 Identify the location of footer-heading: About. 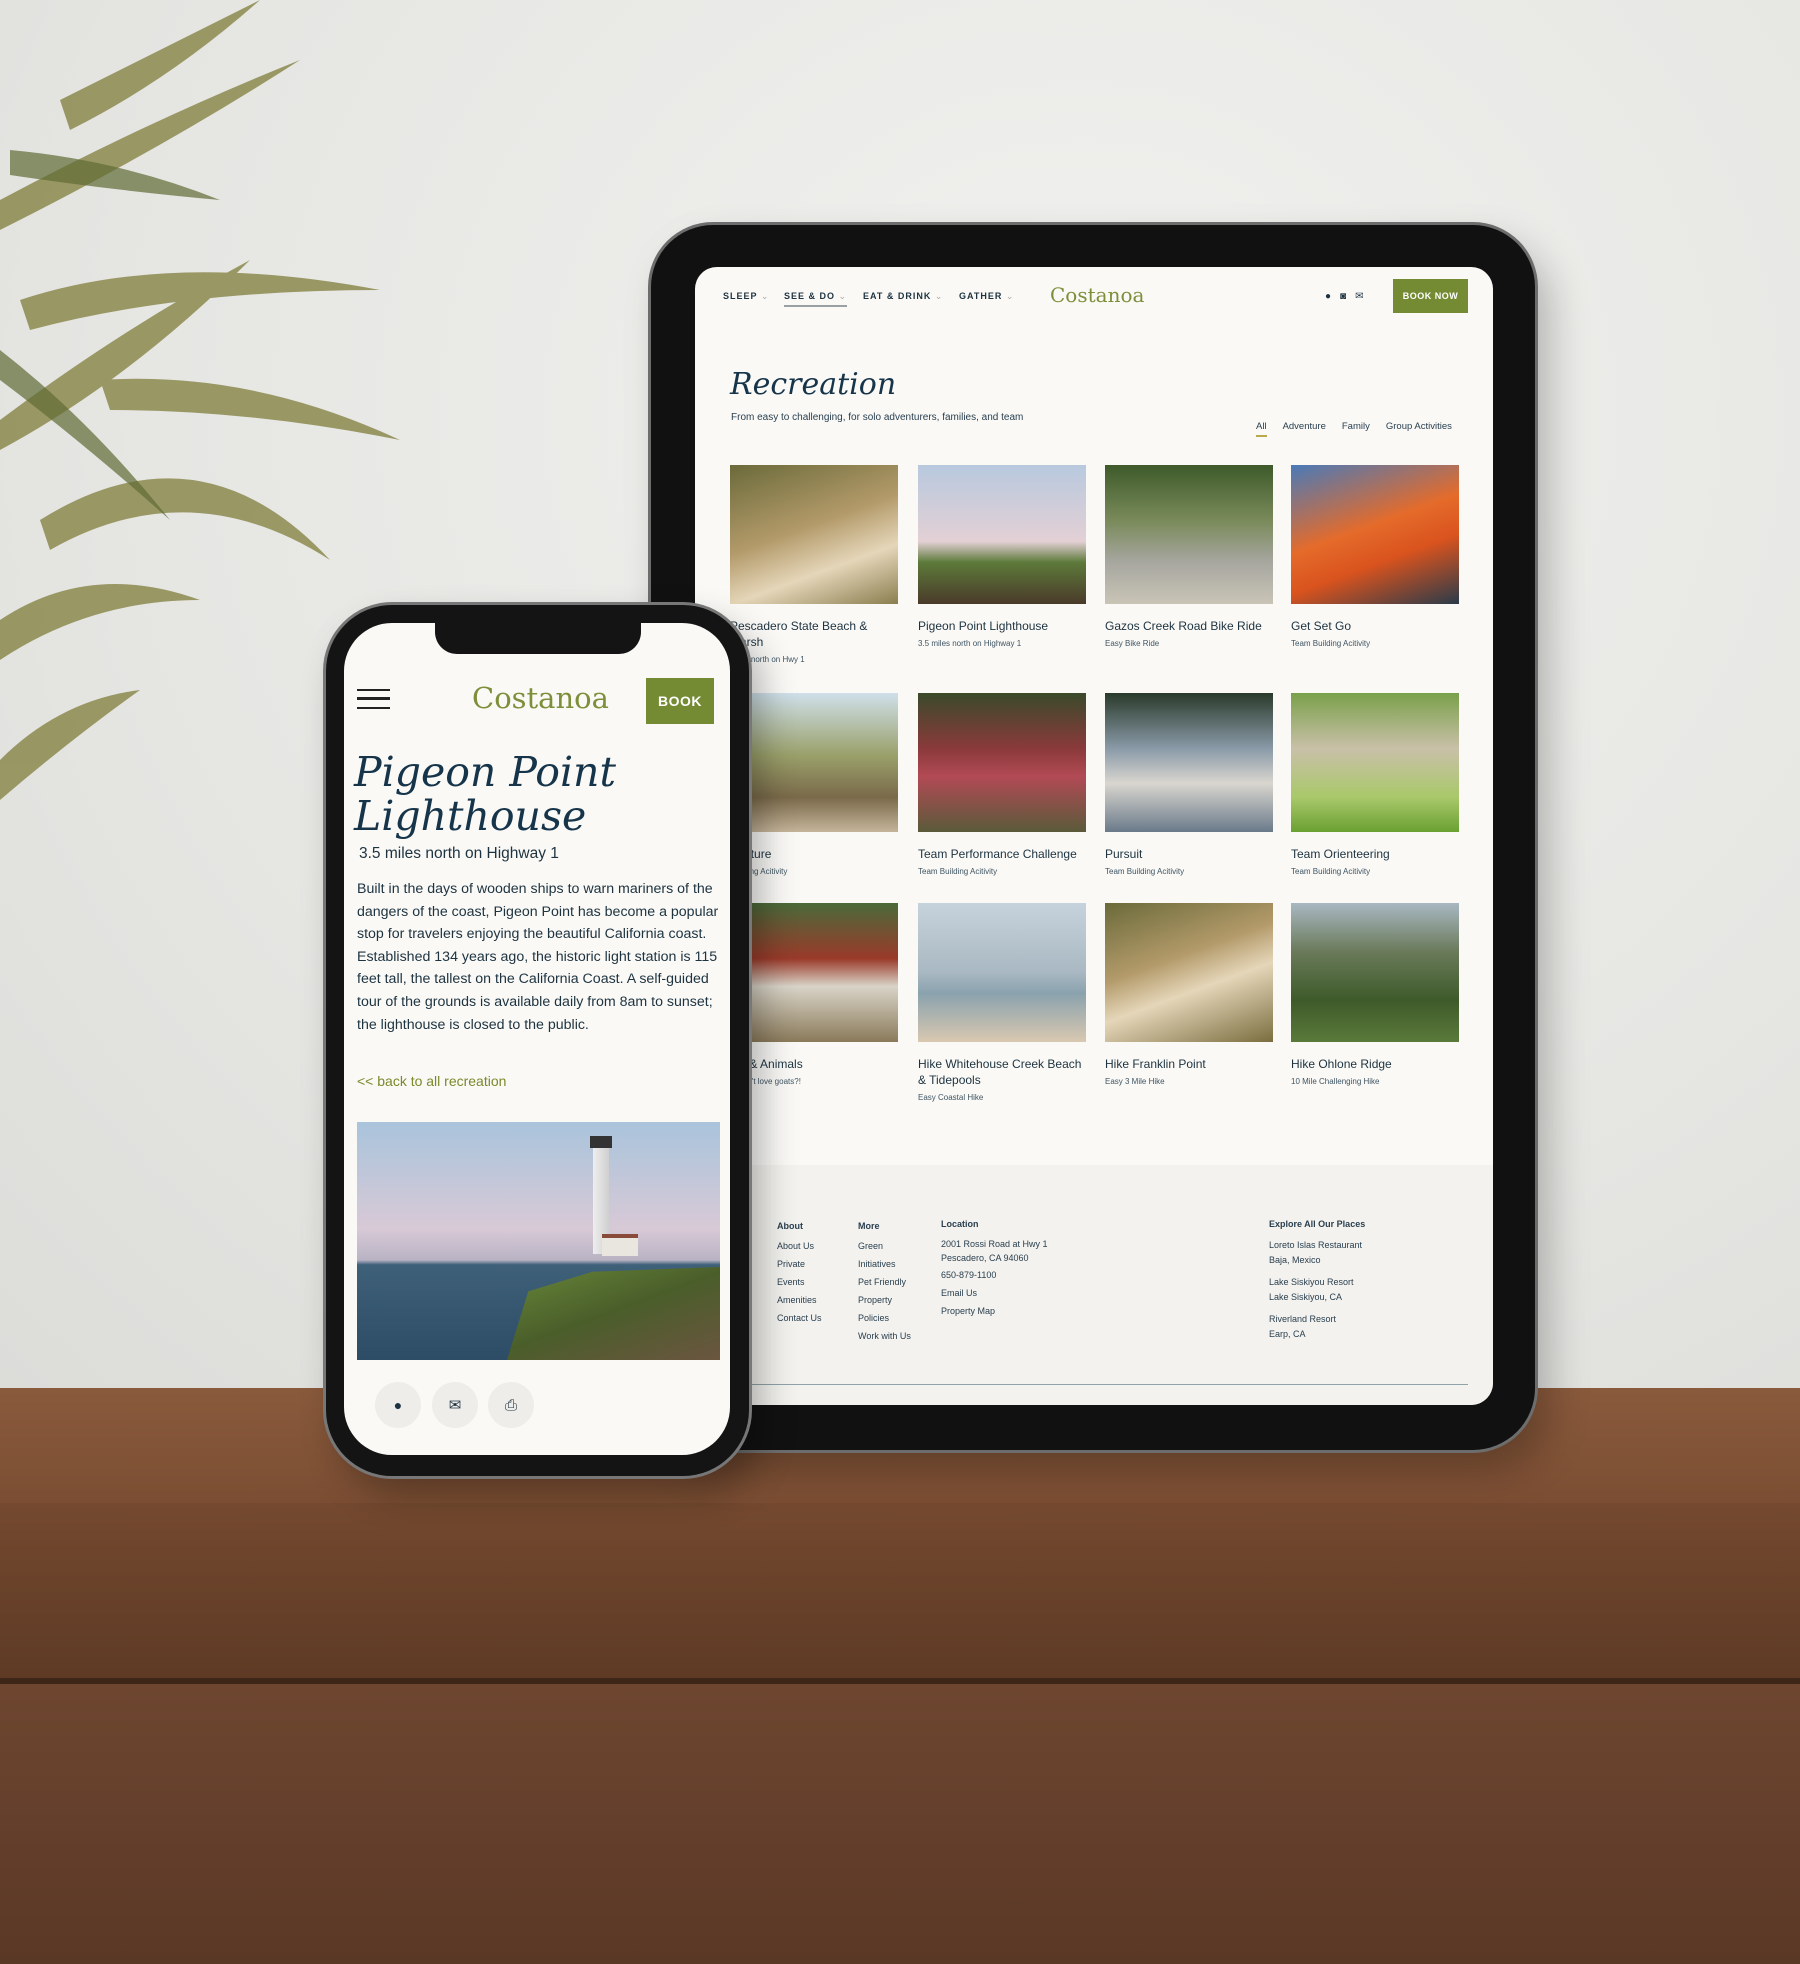
(790, 1226).